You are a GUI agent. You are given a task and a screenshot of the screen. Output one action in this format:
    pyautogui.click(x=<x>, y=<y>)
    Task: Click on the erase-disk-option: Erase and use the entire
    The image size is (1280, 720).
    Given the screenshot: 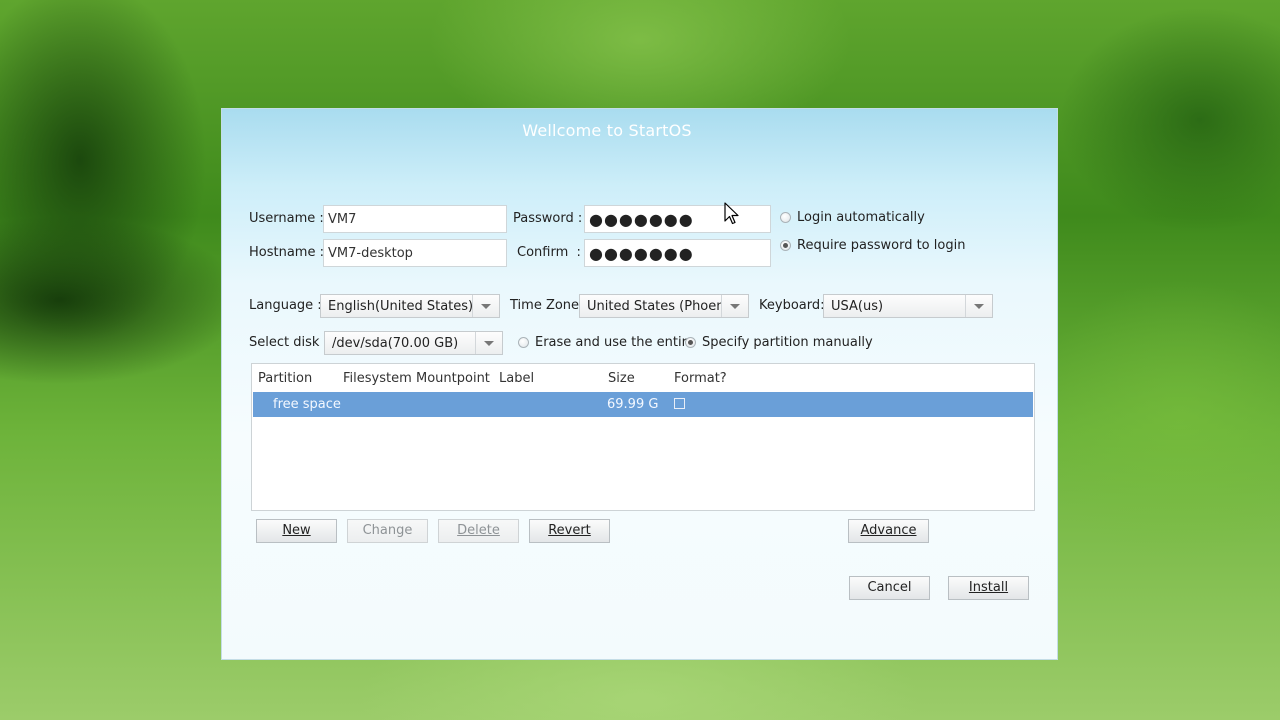 What is the action you would take?
    pyautogui.click(x=606, y=342)
    